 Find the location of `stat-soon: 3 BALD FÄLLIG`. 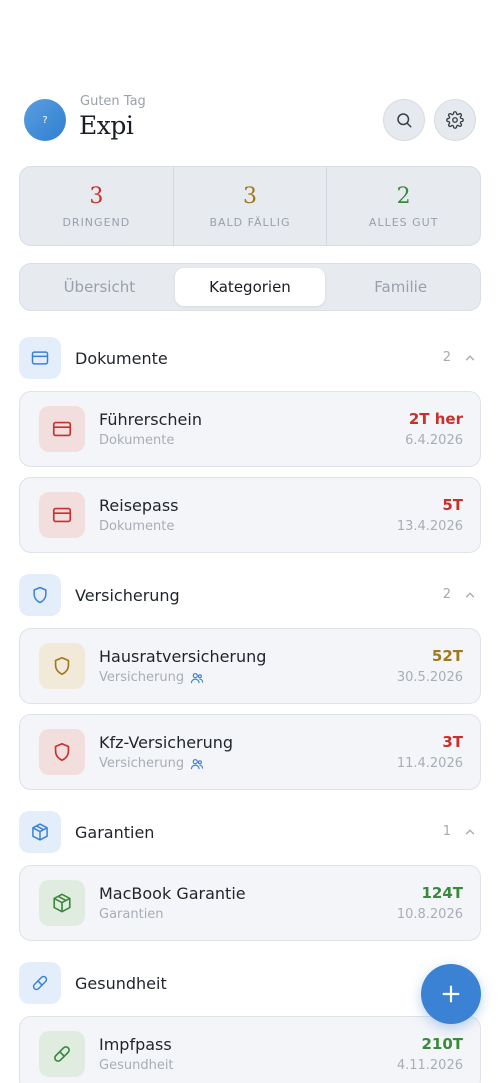

stat-soon: 3 BALD FÄLLIG is located at coordinates (249, 206).